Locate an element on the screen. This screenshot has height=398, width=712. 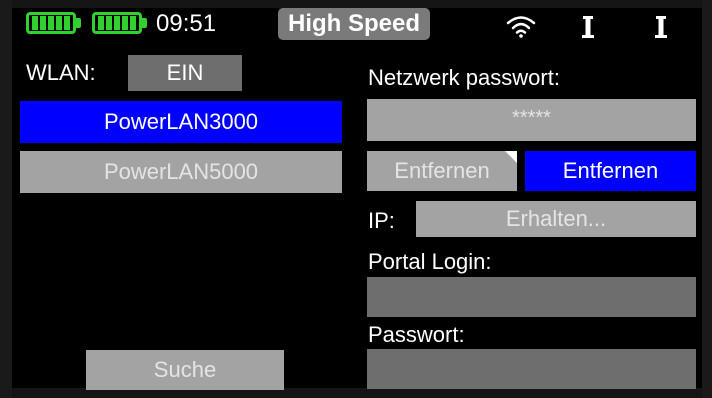
remove-button-2: Entfernen is located at coordinates (610, 171).